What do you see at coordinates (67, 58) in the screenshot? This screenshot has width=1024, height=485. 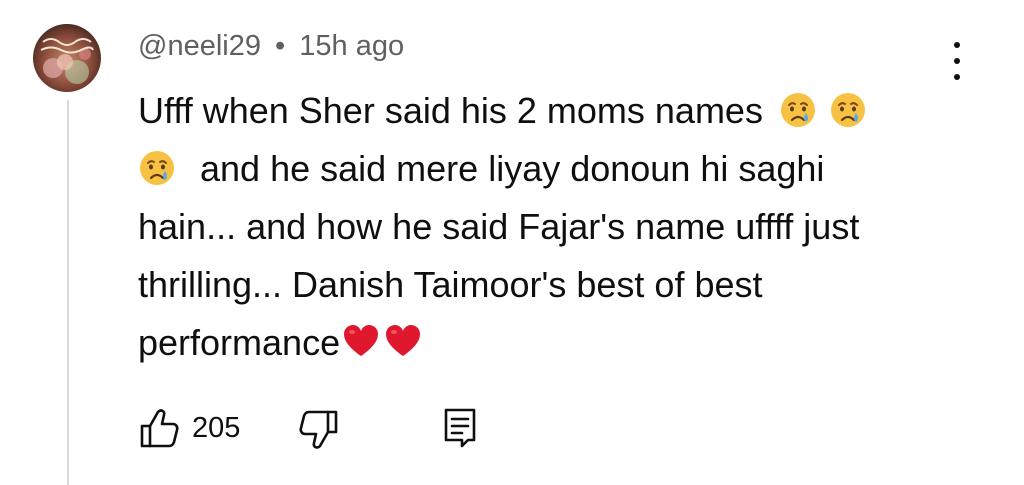 I see `avatar` at bounding box center [67, 58].